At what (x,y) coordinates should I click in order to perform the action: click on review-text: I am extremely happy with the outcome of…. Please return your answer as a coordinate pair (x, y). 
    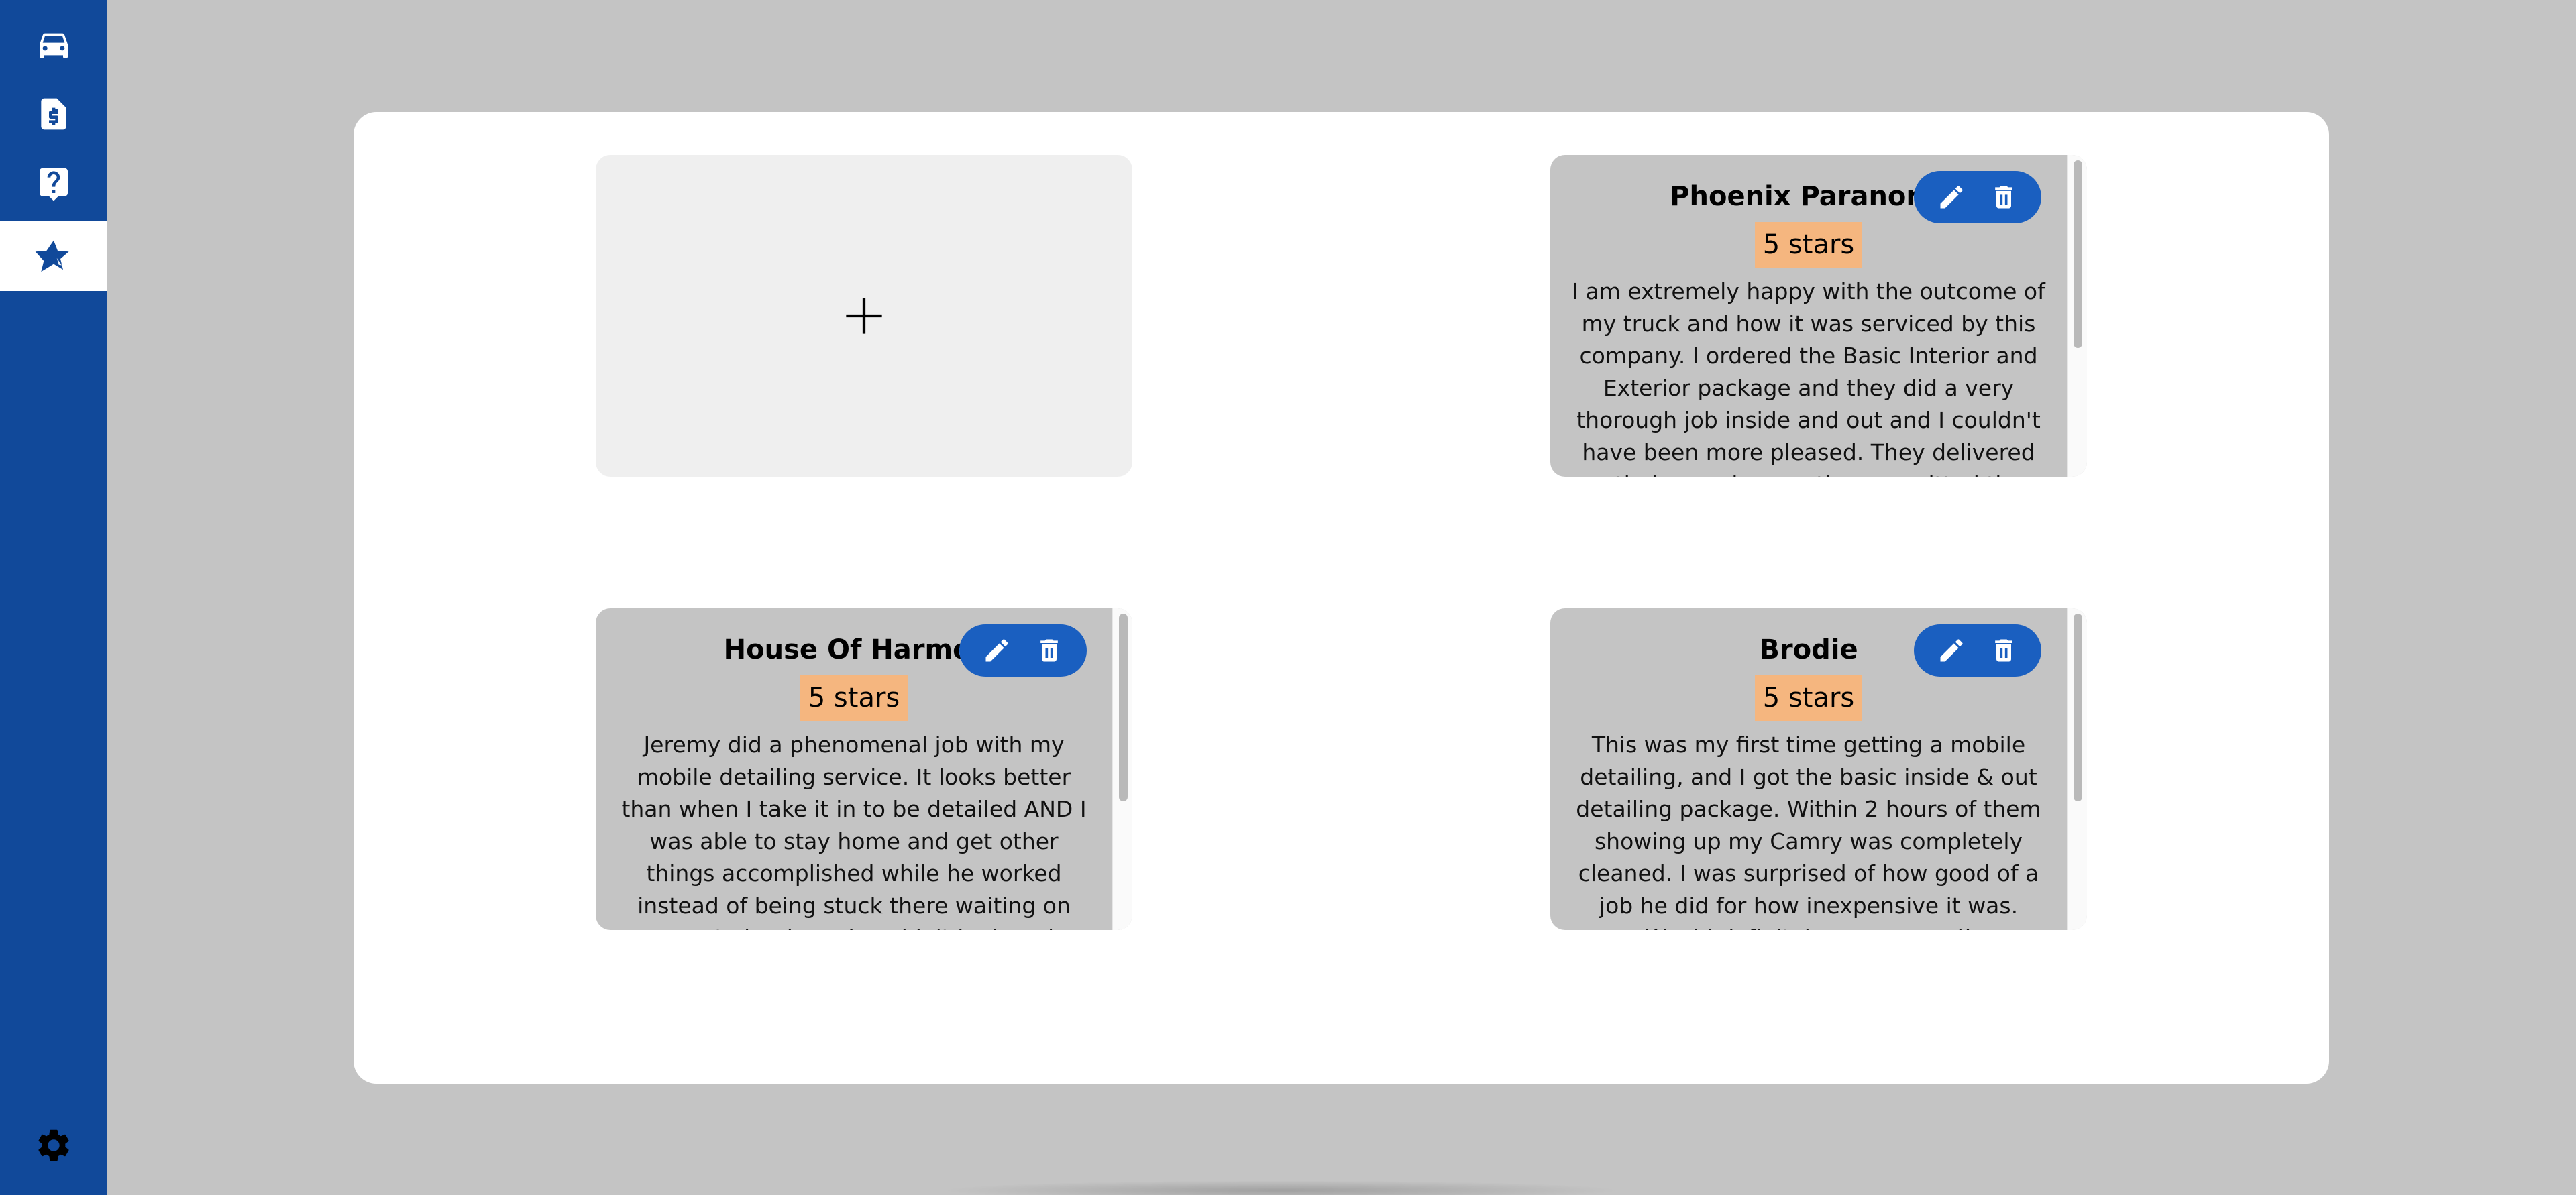
    Looking at the image, I should click on (1808, 377).